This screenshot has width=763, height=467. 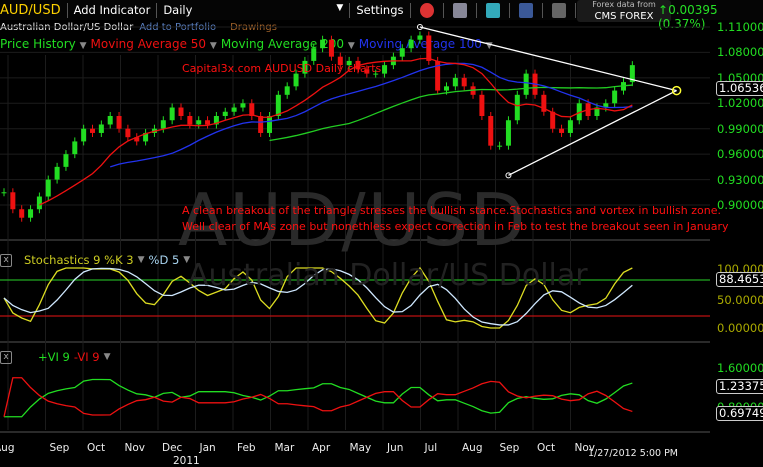 I want to click on watermark-small: Australian Dollar/US Dollar, so click(x=388, y=275).